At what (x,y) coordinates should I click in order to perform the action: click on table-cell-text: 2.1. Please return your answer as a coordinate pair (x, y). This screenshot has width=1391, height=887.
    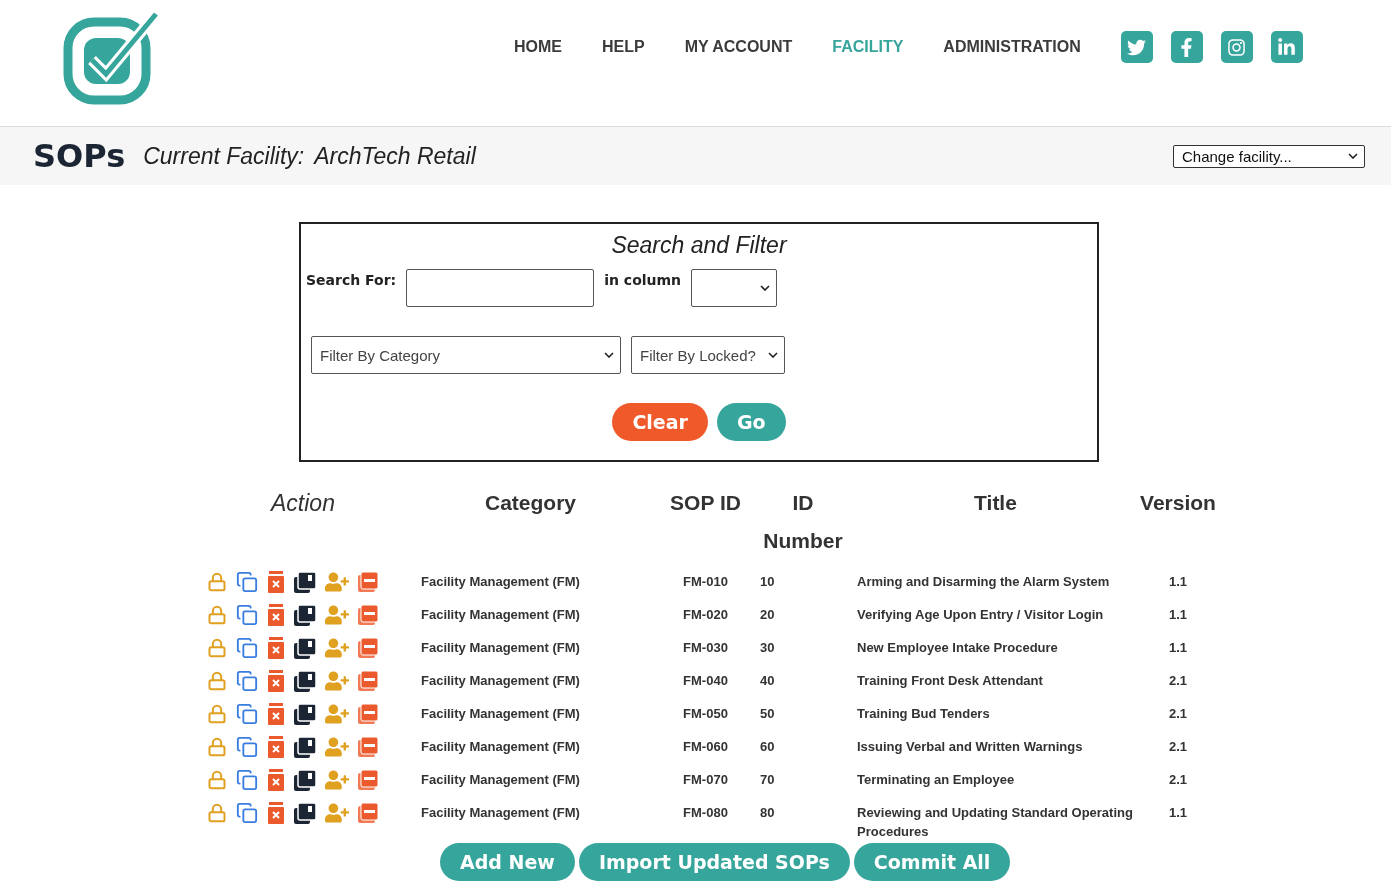
    Looking at the image, I should click on (1178, 714).